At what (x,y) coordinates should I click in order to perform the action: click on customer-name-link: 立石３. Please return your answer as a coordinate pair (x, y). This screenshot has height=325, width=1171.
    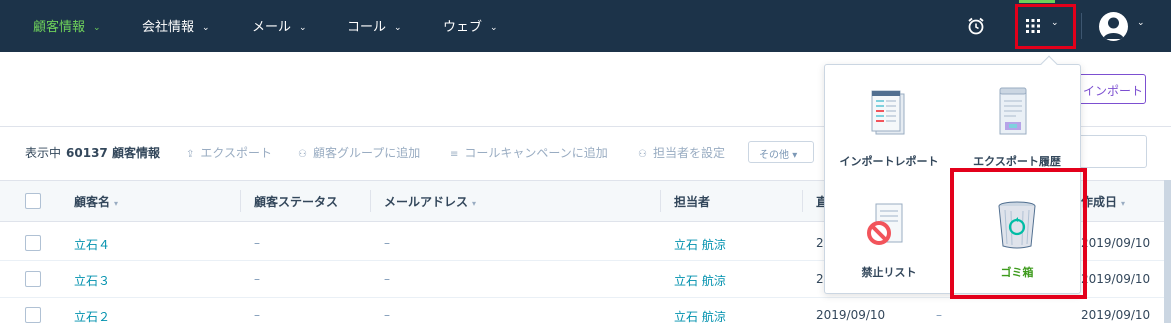
    Looking at the image, I should click on (92, 280).